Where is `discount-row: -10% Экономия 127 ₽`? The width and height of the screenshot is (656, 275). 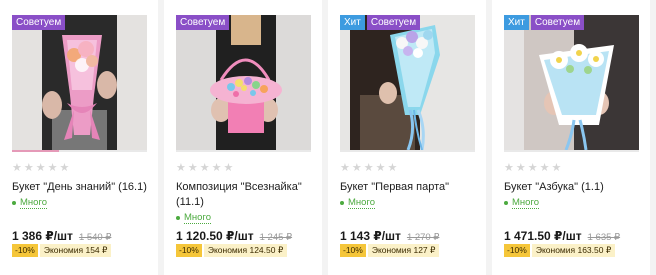 discount-row: -10% Экономия 127 ₽ is located at coordinates (390, 250).